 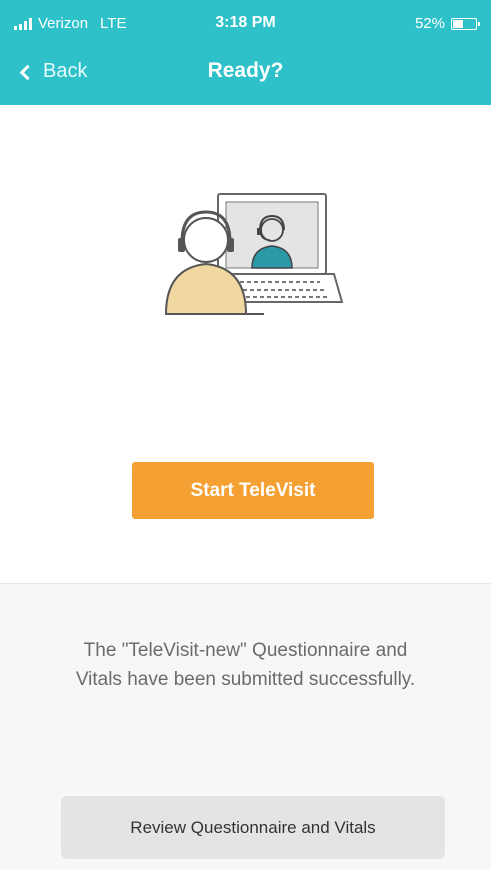 What do you see at coordinates (245, 23) in the screenshot?
I see `status-bar: Verizon LTE 3:18 PM 52%` at bounding box center [245, 23].